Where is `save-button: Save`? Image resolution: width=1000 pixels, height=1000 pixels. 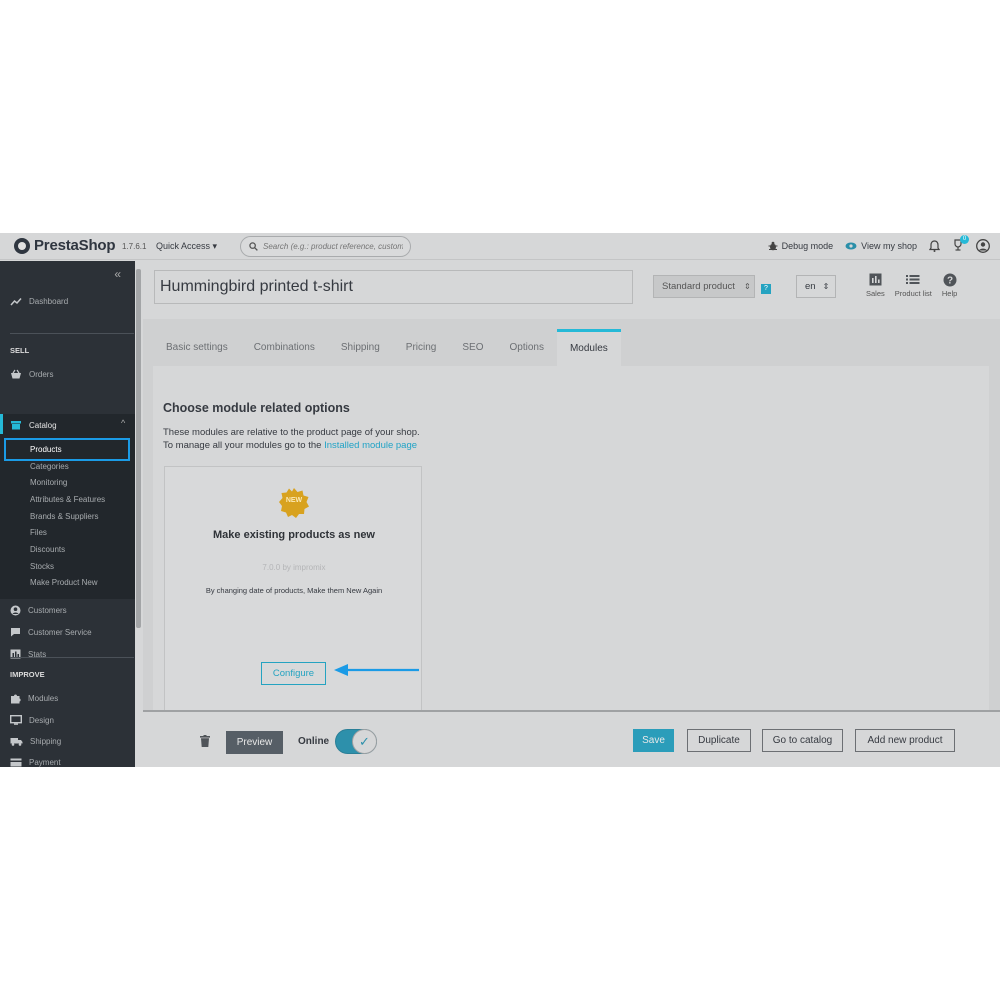 save-button: Save is located at coordinates (653, 740).